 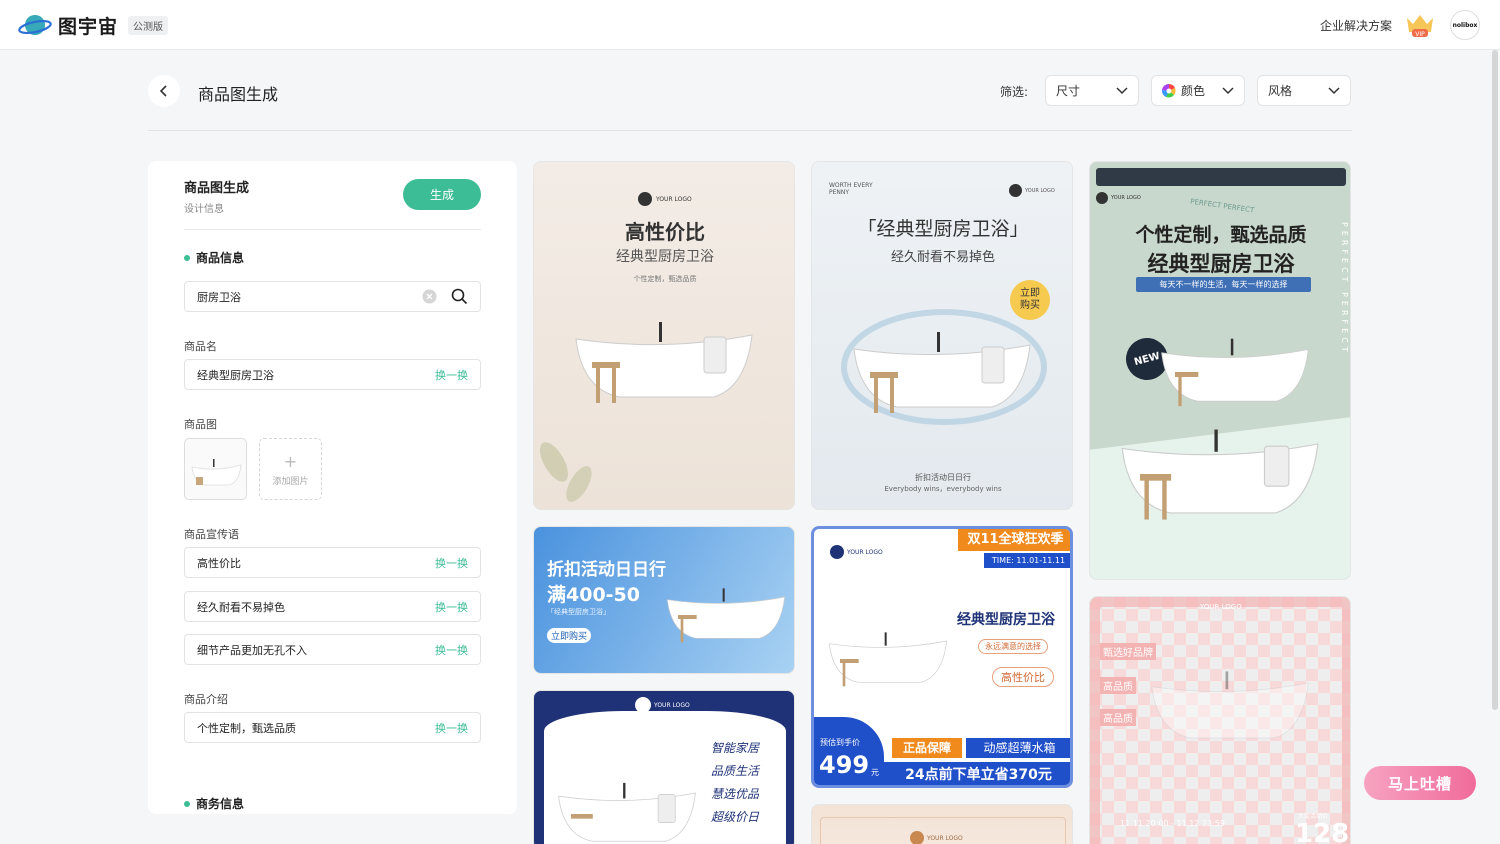 What do you see at coordinates (332, 606) in the screenshot?
I see `slogan-field: 经久耐看不易掉色 换一换` at bounding box center [332, 606].